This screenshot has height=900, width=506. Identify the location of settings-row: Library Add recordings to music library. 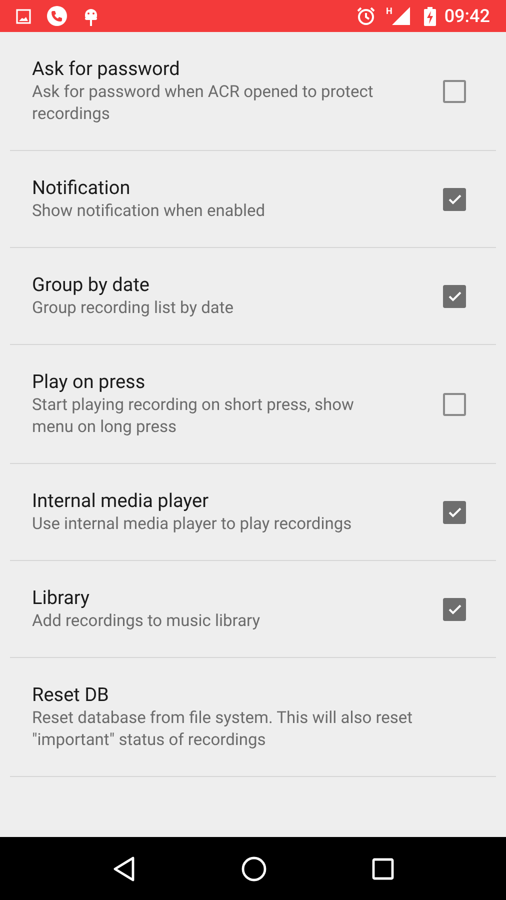
(253, 609).